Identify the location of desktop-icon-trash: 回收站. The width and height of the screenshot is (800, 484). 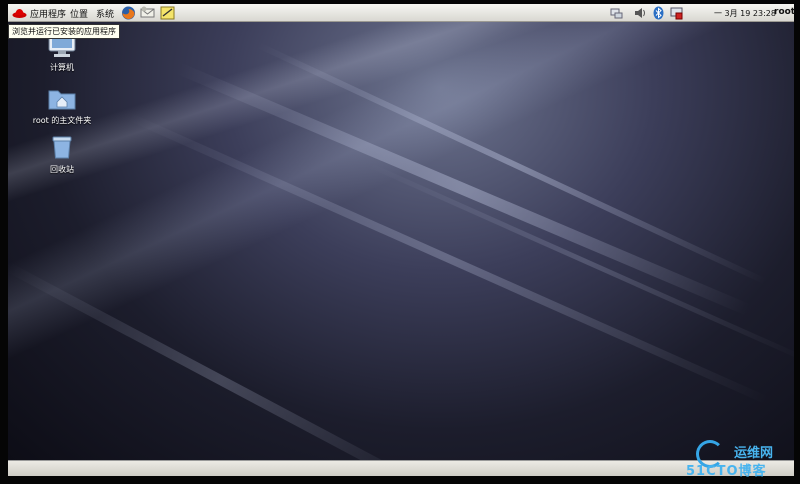
(62, 154).